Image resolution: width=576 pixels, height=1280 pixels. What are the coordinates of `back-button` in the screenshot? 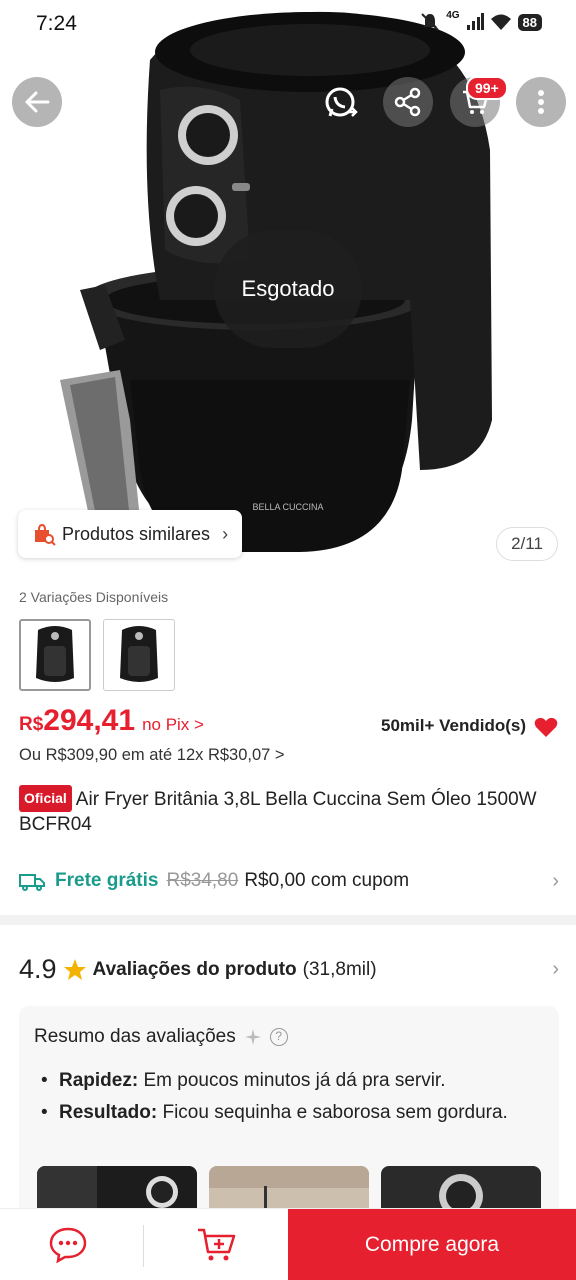 It's located at (37, 102).